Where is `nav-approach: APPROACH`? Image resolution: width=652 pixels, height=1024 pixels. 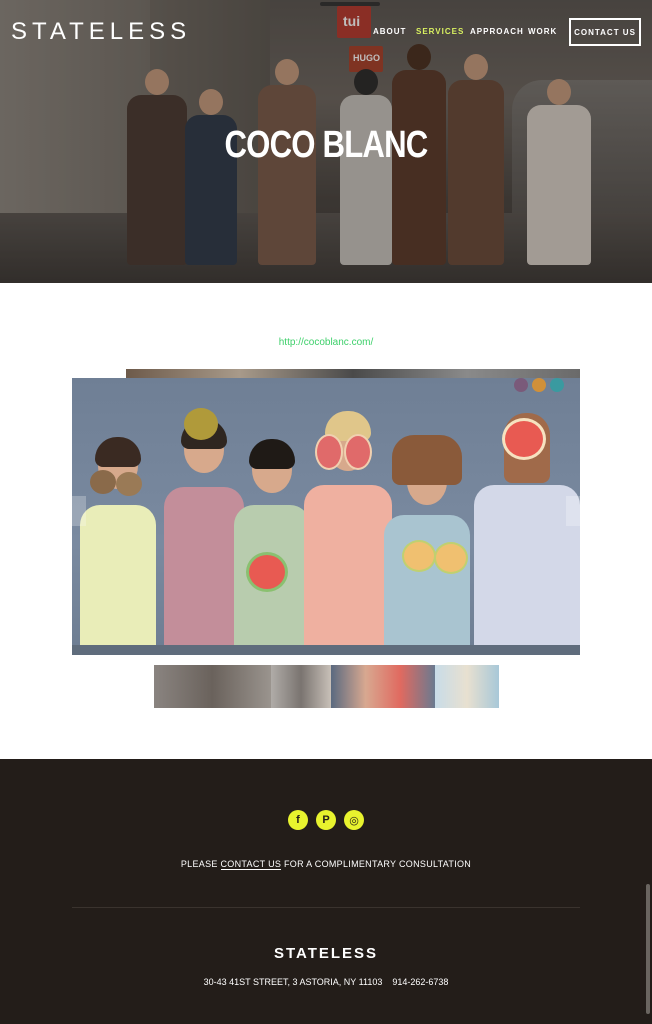 nav-approach: APPROACH is located at coordinates (497, 31).